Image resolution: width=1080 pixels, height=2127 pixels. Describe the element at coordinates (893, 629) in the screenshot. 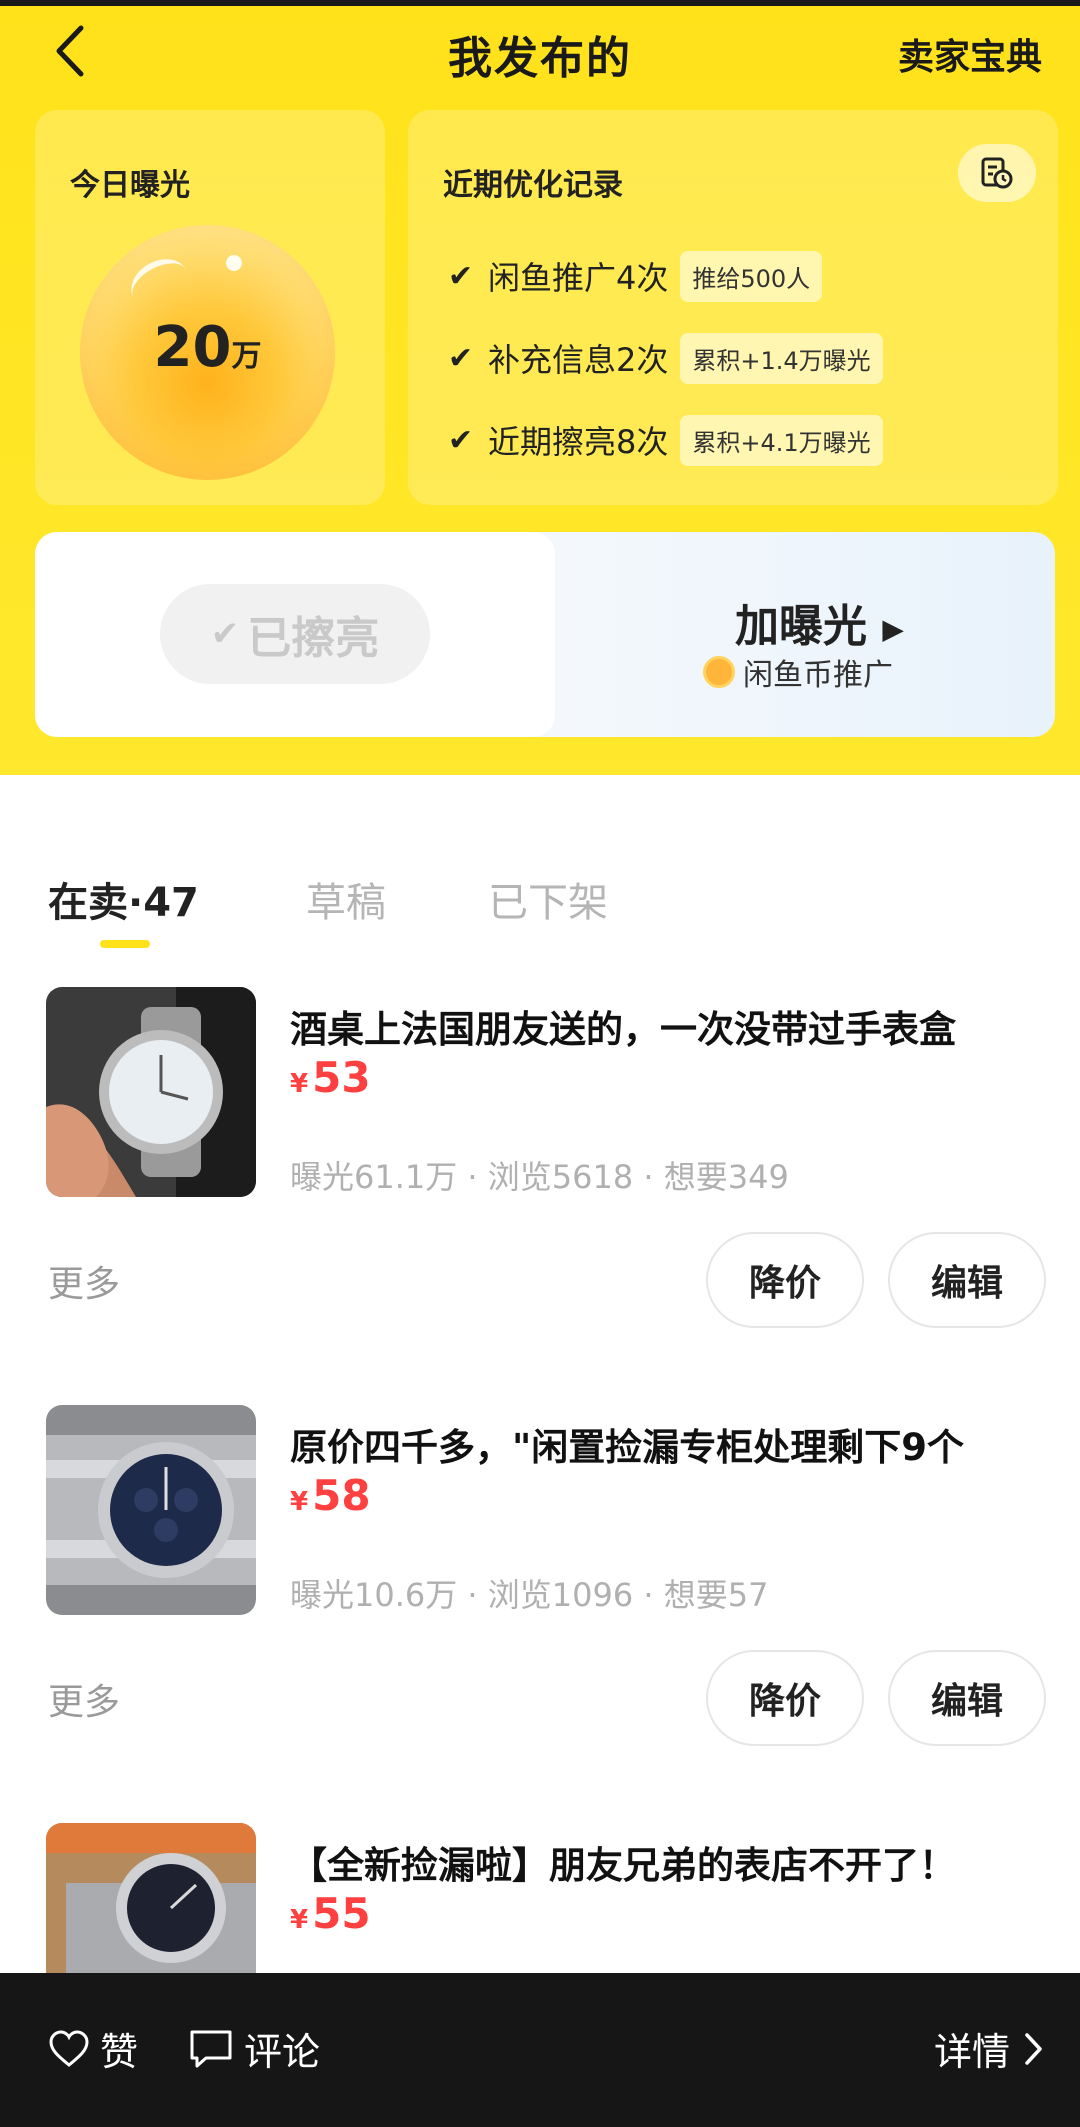

I see `triangle-right-icon: ▶` at that location.